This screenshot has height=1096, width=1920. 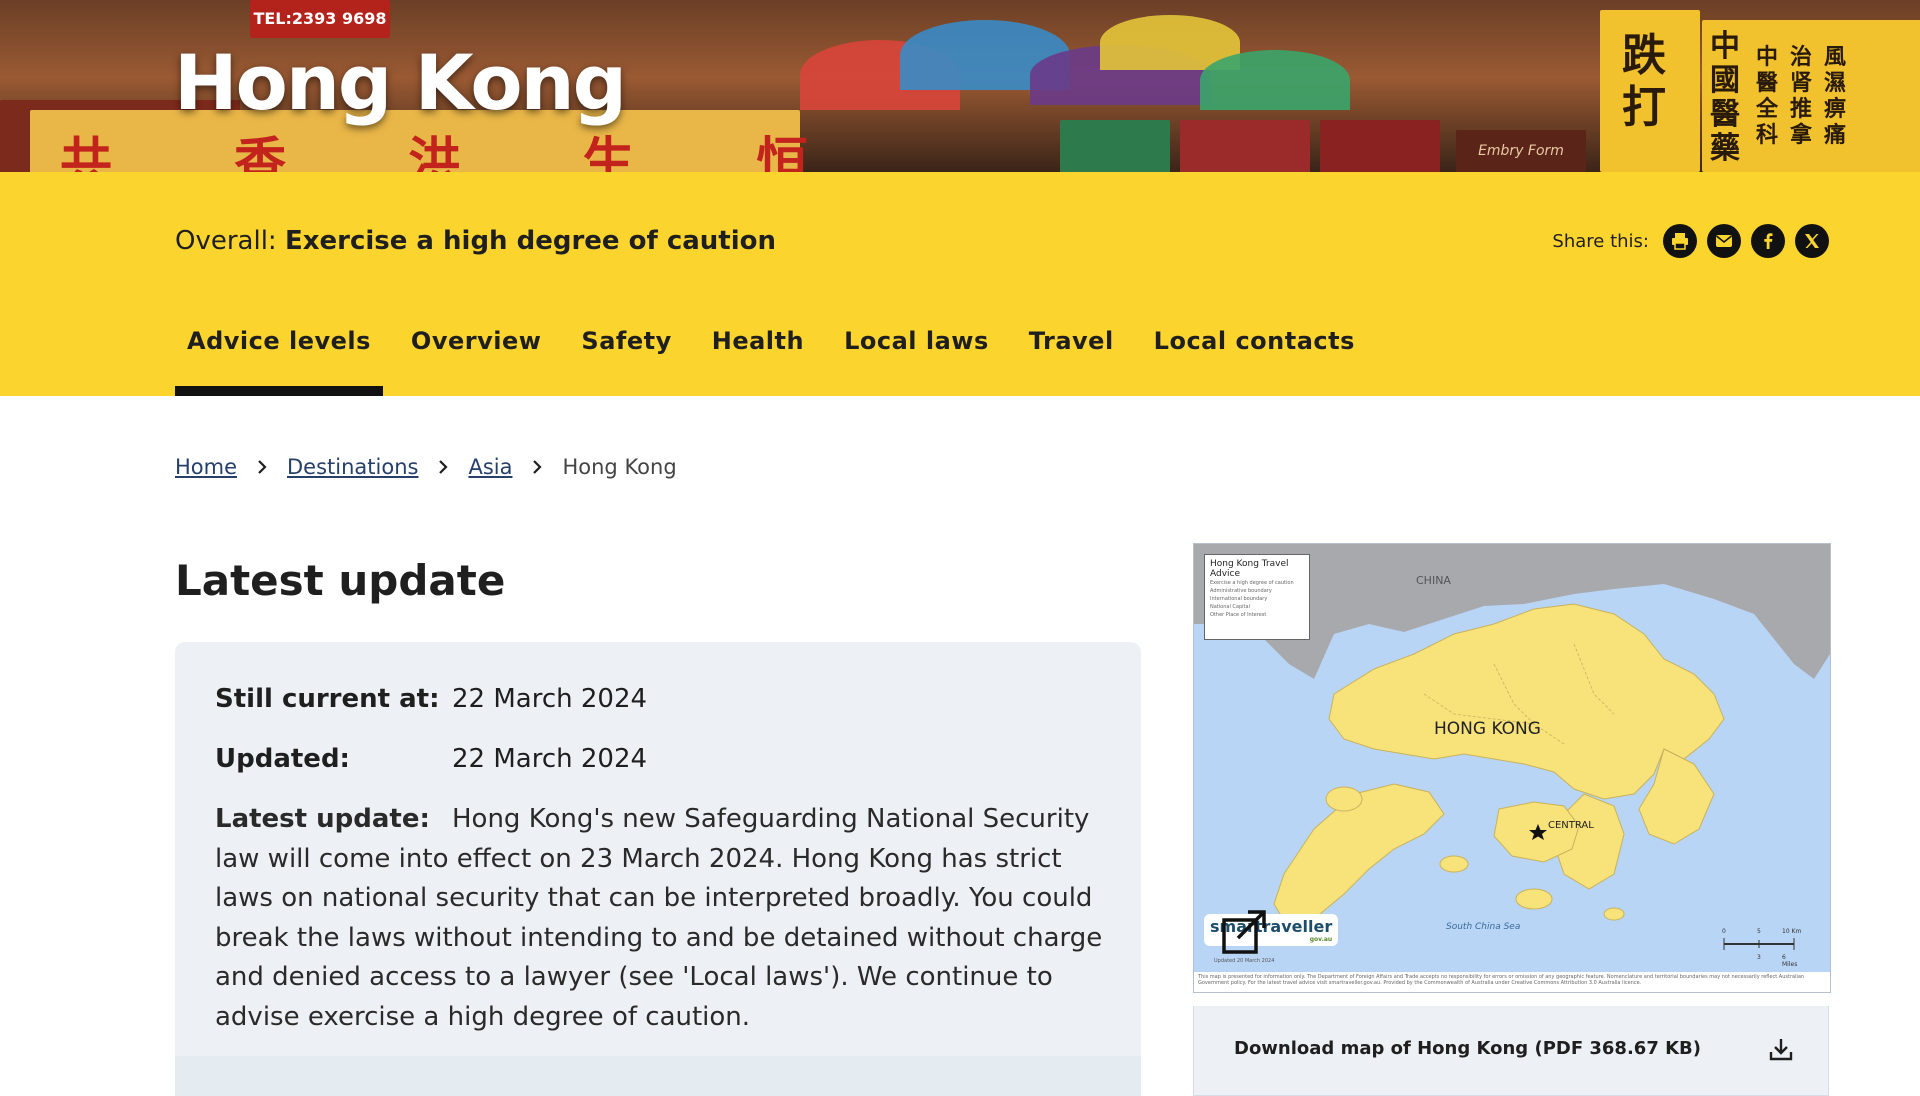 I want to click on still-current-label: Still current at:, so click(x=327, y=699).